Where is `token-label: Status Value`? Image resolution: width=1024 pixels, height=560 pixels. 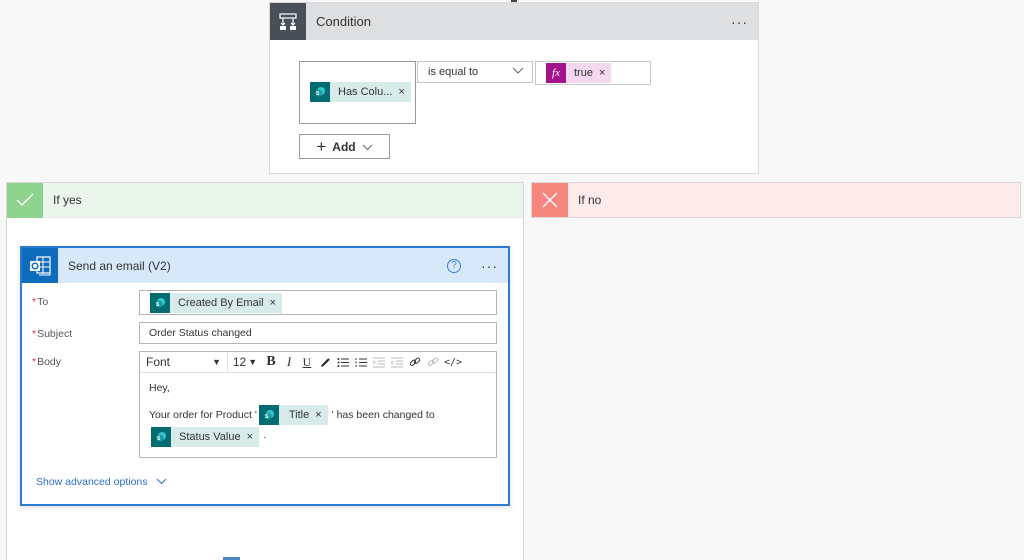
token-label: Status Value is located at coordinates (210, 437).